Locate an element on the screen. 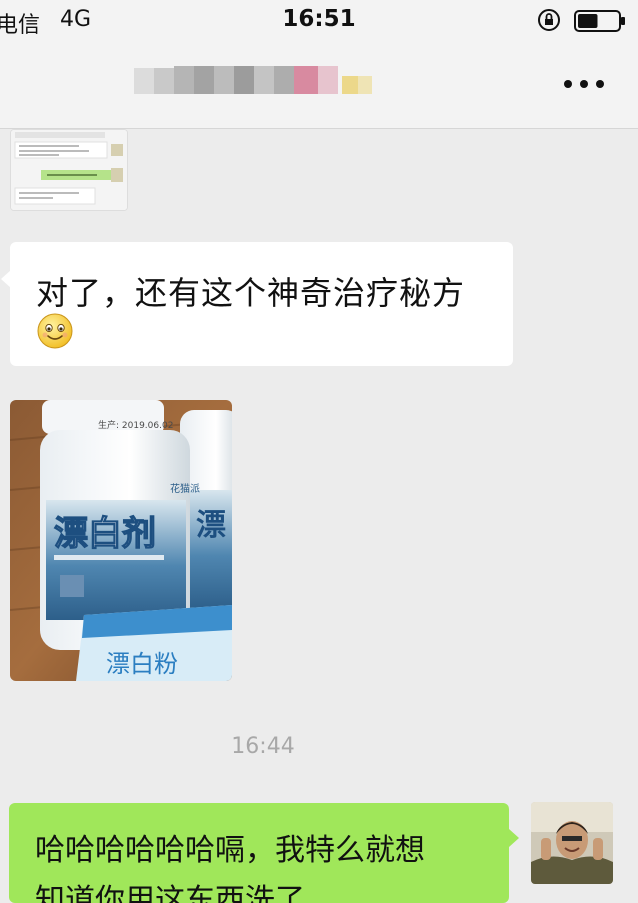 The width and height of the screenshot is (638, 903). sachet-label: 漂白粉 is located at coordinates (142, 664).